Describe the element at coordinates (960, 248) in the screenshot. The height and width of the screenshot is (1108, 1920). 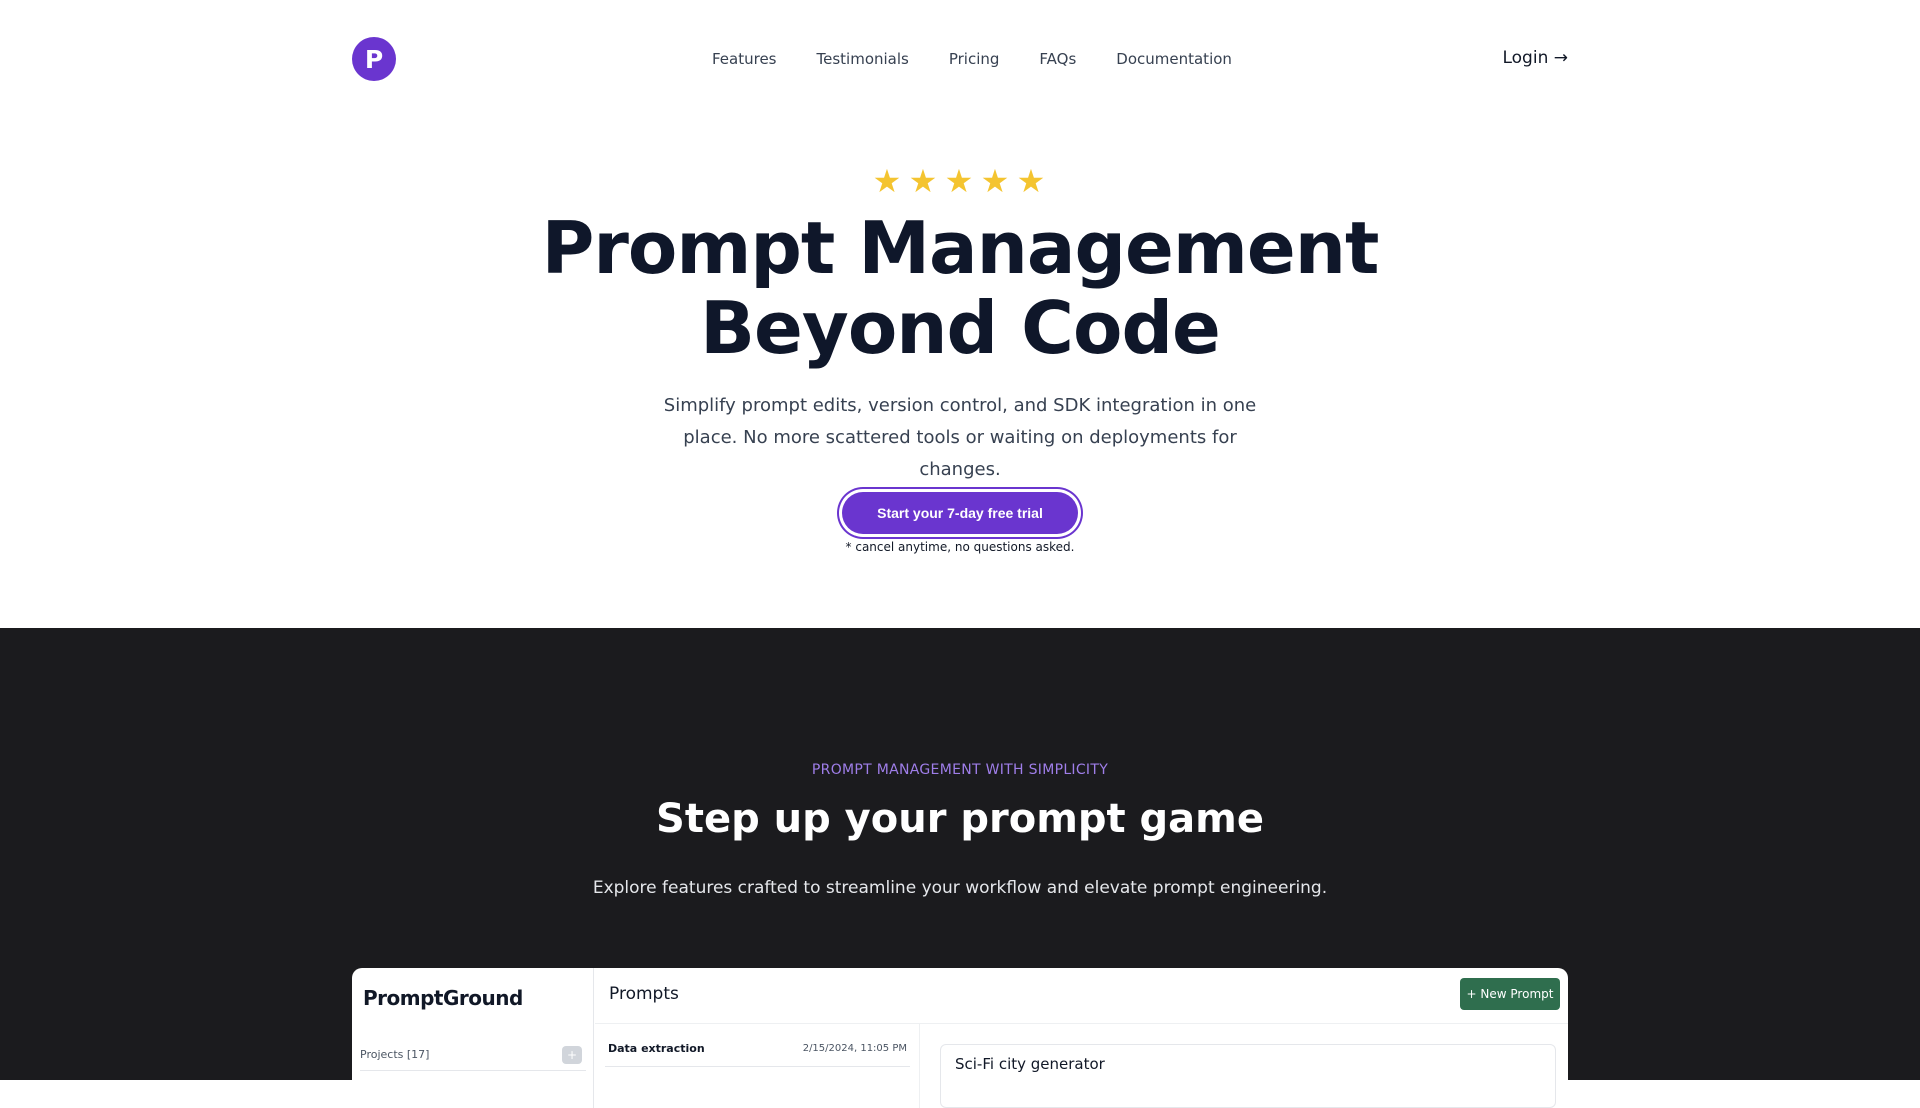
I see `hero-title-line-1: Prompt Management` at that location.